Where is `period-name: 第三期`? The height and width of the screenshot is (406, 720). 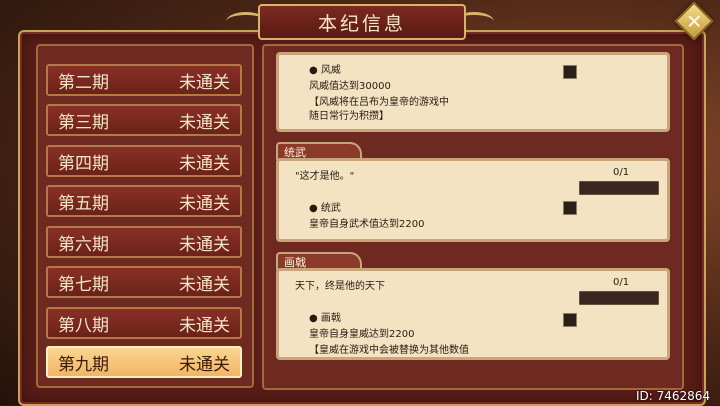
period-name: 第三期 is located at coordinates (83, 122).